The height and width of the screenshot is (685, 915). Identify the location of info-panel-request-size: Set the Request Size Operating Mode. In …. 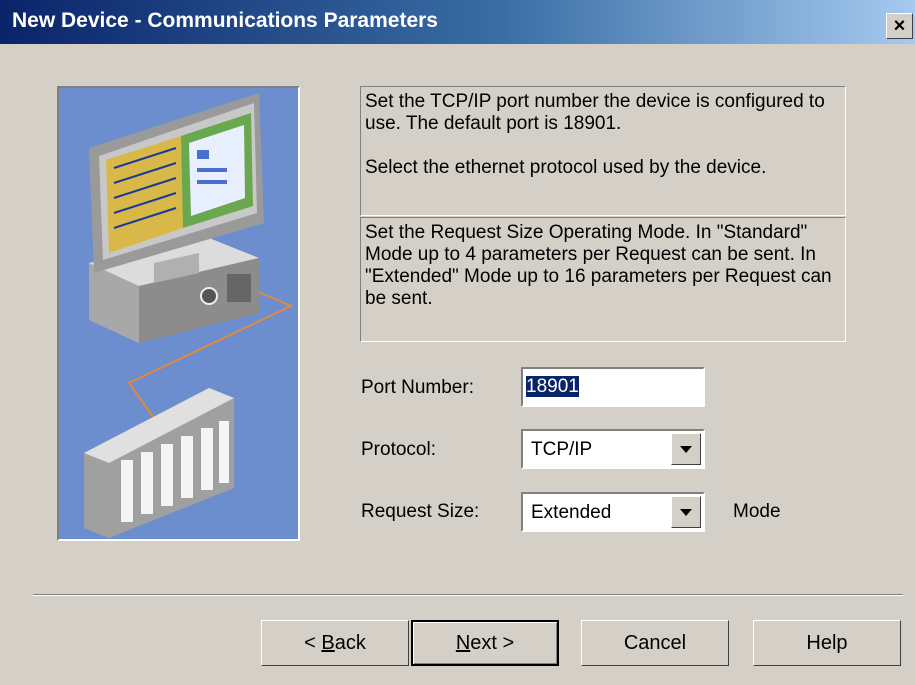
(603, 279).